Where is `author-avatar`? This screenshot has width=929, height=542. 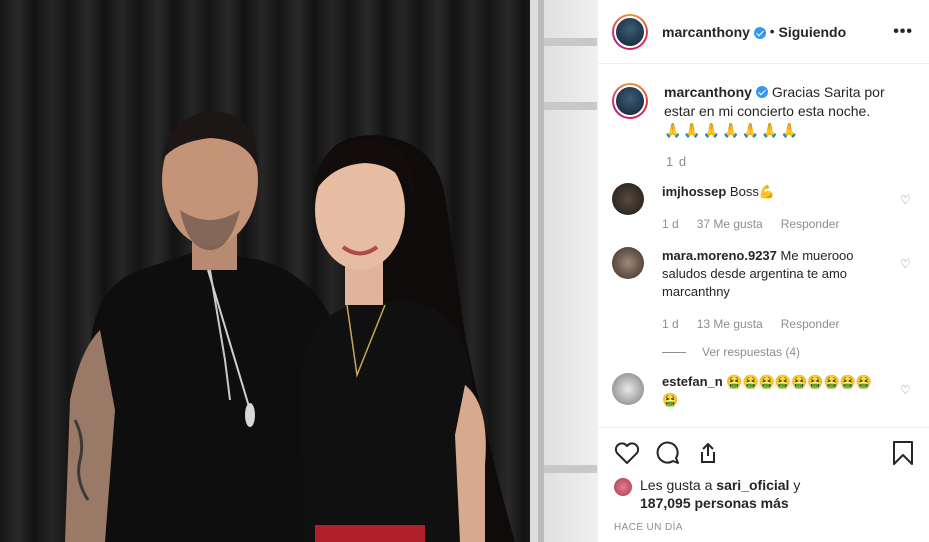 author-avatar is located at coordinates (630, 31).